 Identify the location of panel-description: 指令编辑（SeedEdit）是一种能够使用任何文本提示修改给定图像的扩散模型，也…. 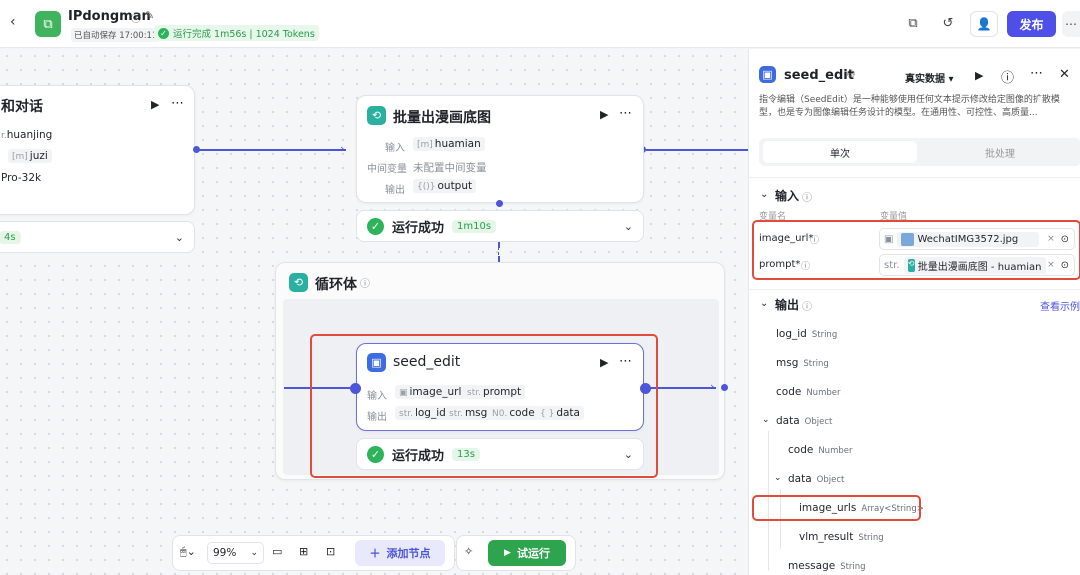
(909, 106).